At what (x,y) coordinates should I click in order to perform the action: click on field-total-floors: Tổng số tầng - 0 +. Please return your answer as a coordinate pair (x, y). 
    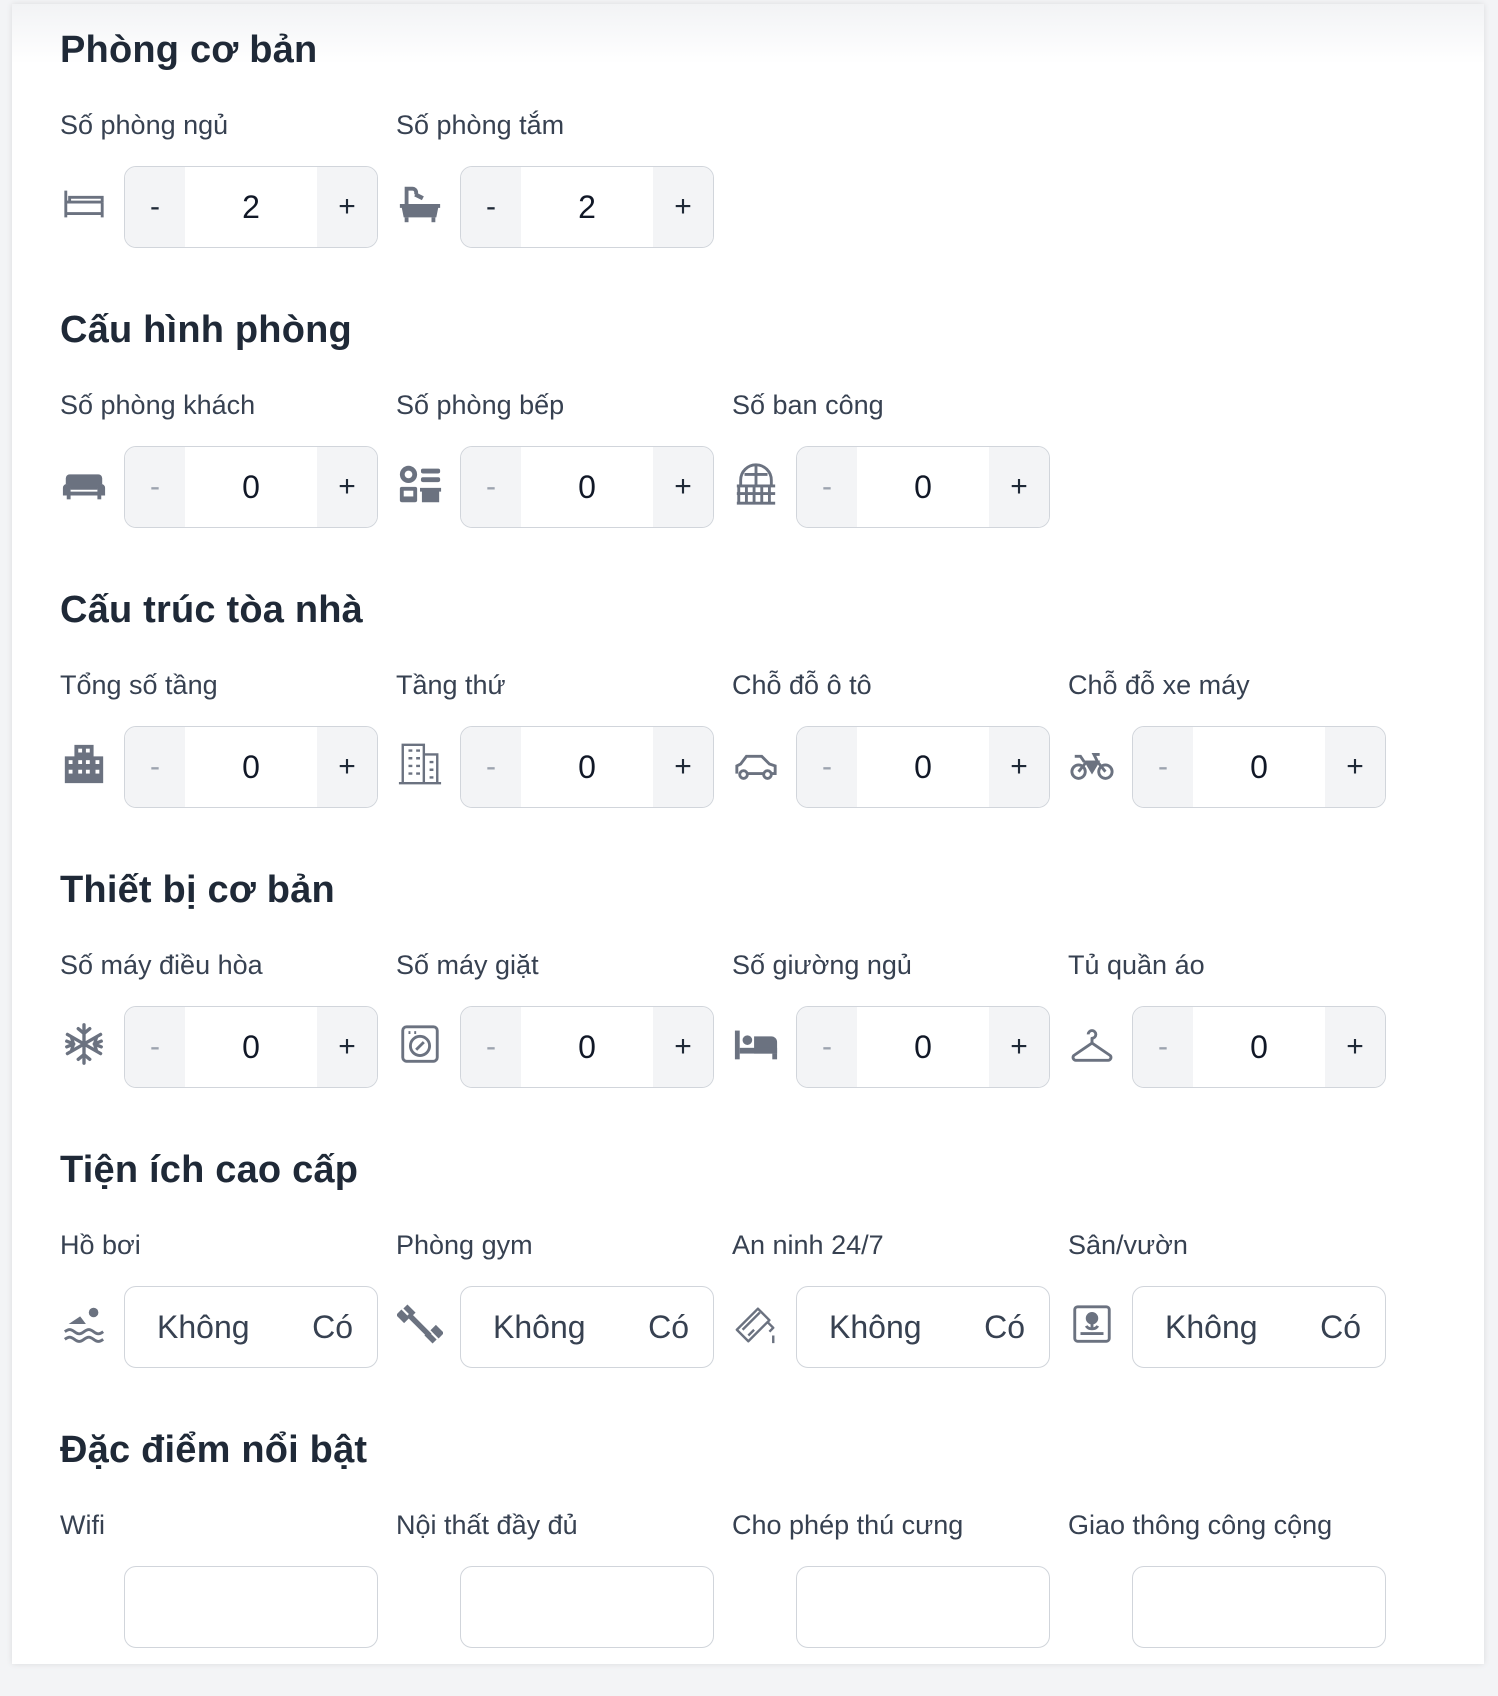
    Looking at the image, I should click on (225, 743).